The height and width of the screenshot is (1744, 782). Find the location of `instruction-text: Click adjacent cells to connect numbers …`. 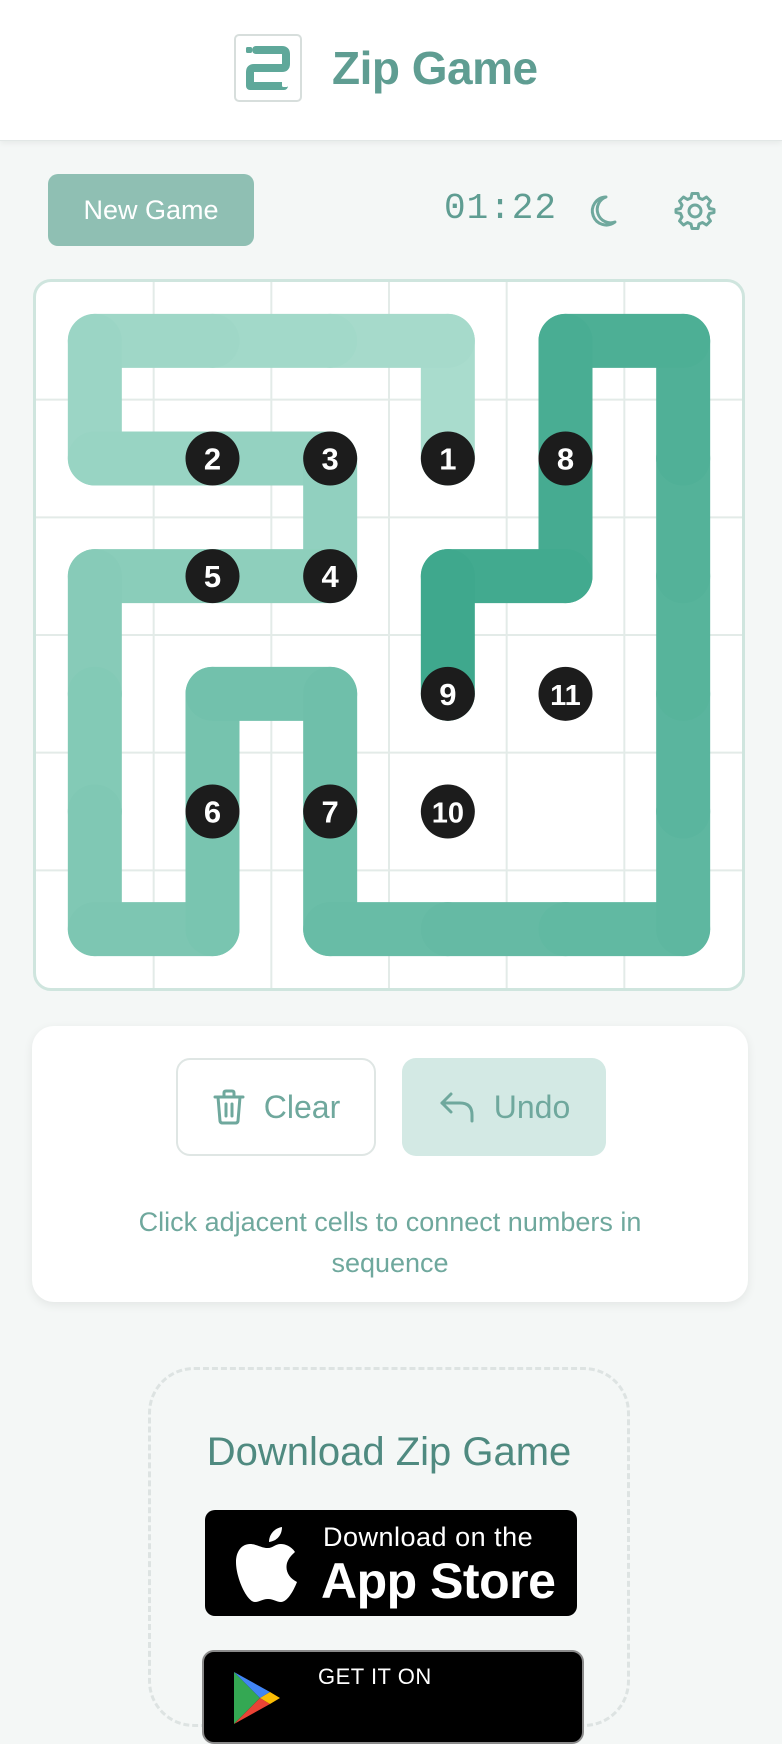

instruction-text: Click adjacent cells to connect numbers … is located at coordinates (390, 1242).